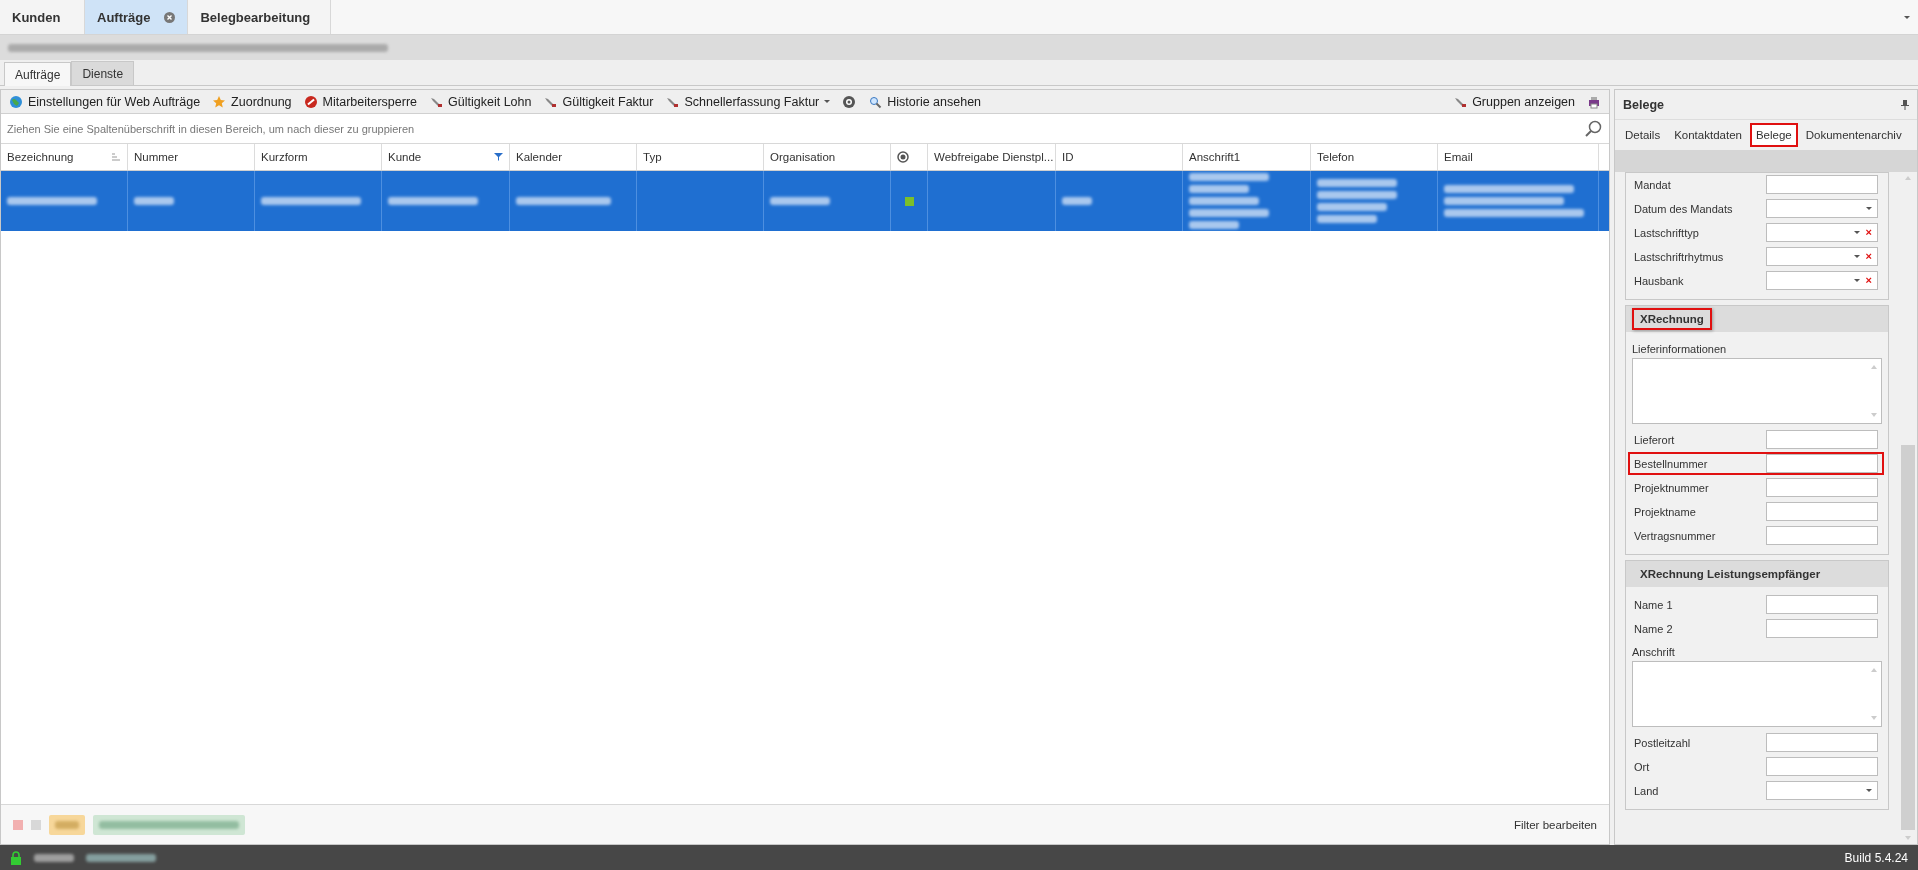 This screenshot has width=1918, height=870. Describe the element at coordinates (1642, 766) in the screenshot. I see `field-label: Ort` at that location.